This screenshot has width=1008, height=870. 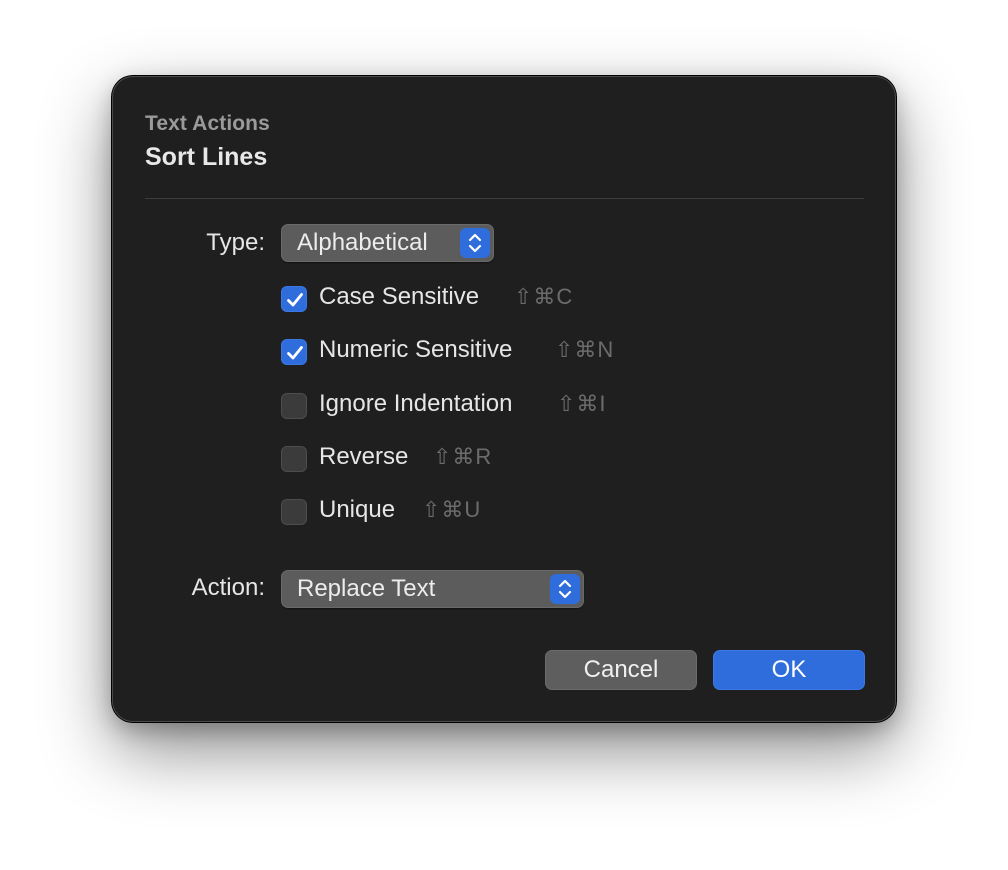 What do you see at coordinates (789, 670) in the screenshot?
I see `ok-button: OK` at bounding box center [789, 670].